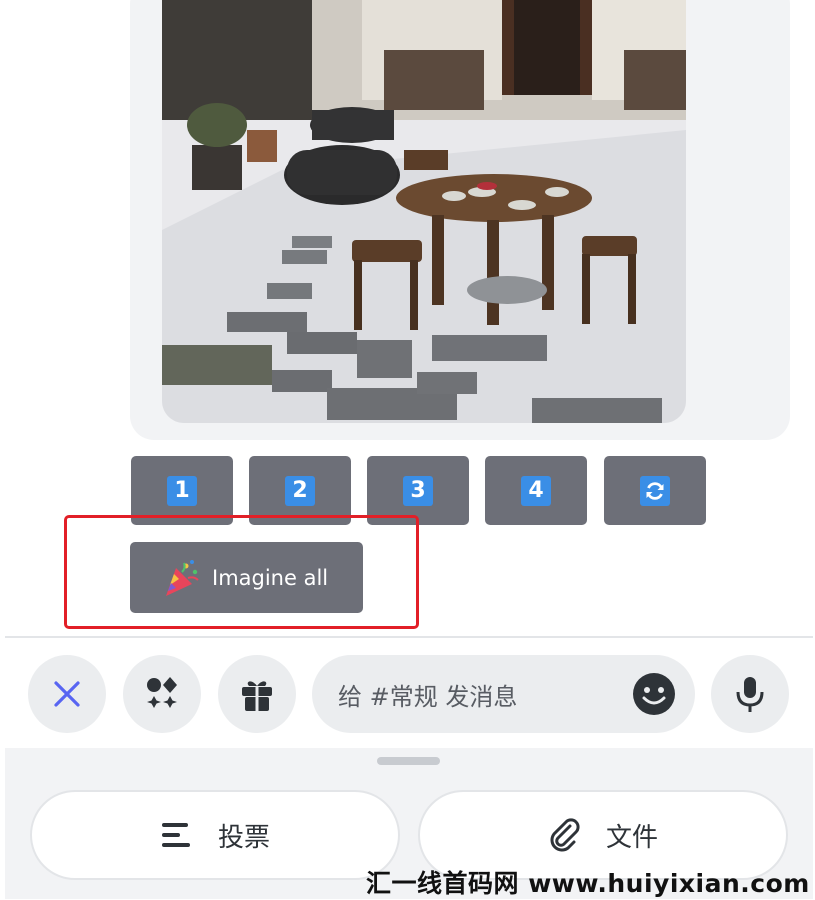  I want to click on message-input: 给 #常规 发消息, so click(503, 694).